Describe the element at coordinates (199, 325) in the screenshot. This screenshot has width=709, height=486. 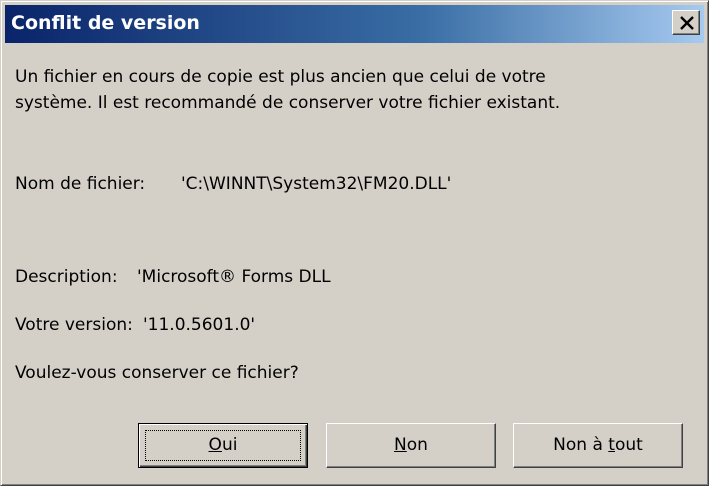
I see `version-value: '11.0.5601.0'` at that location.